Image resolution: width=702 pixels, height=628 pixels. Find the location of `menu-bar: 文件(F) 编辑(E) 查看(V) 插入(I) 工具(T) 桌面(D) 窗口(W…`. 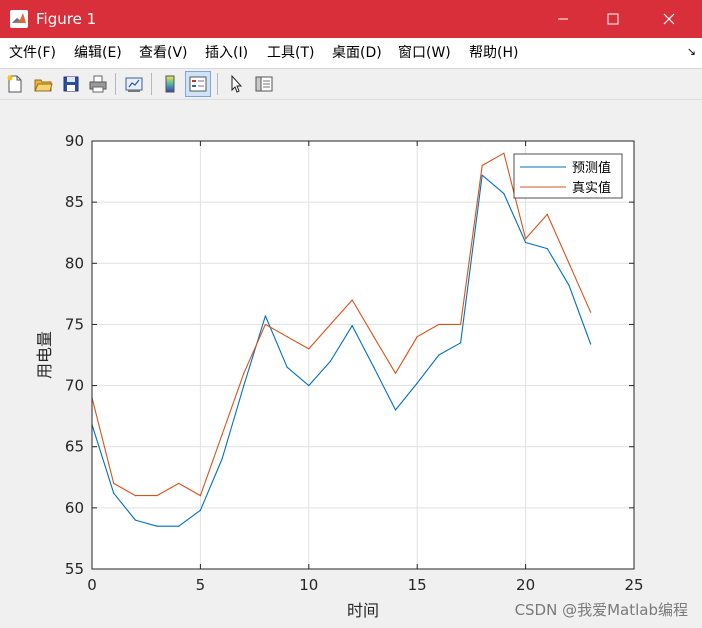

menu-bar: 文件(F) 编辑(E) 查看(V) 插入(I) 工具(T) 桌面(D) 窗口(W… is located at coordinates (351, 53).